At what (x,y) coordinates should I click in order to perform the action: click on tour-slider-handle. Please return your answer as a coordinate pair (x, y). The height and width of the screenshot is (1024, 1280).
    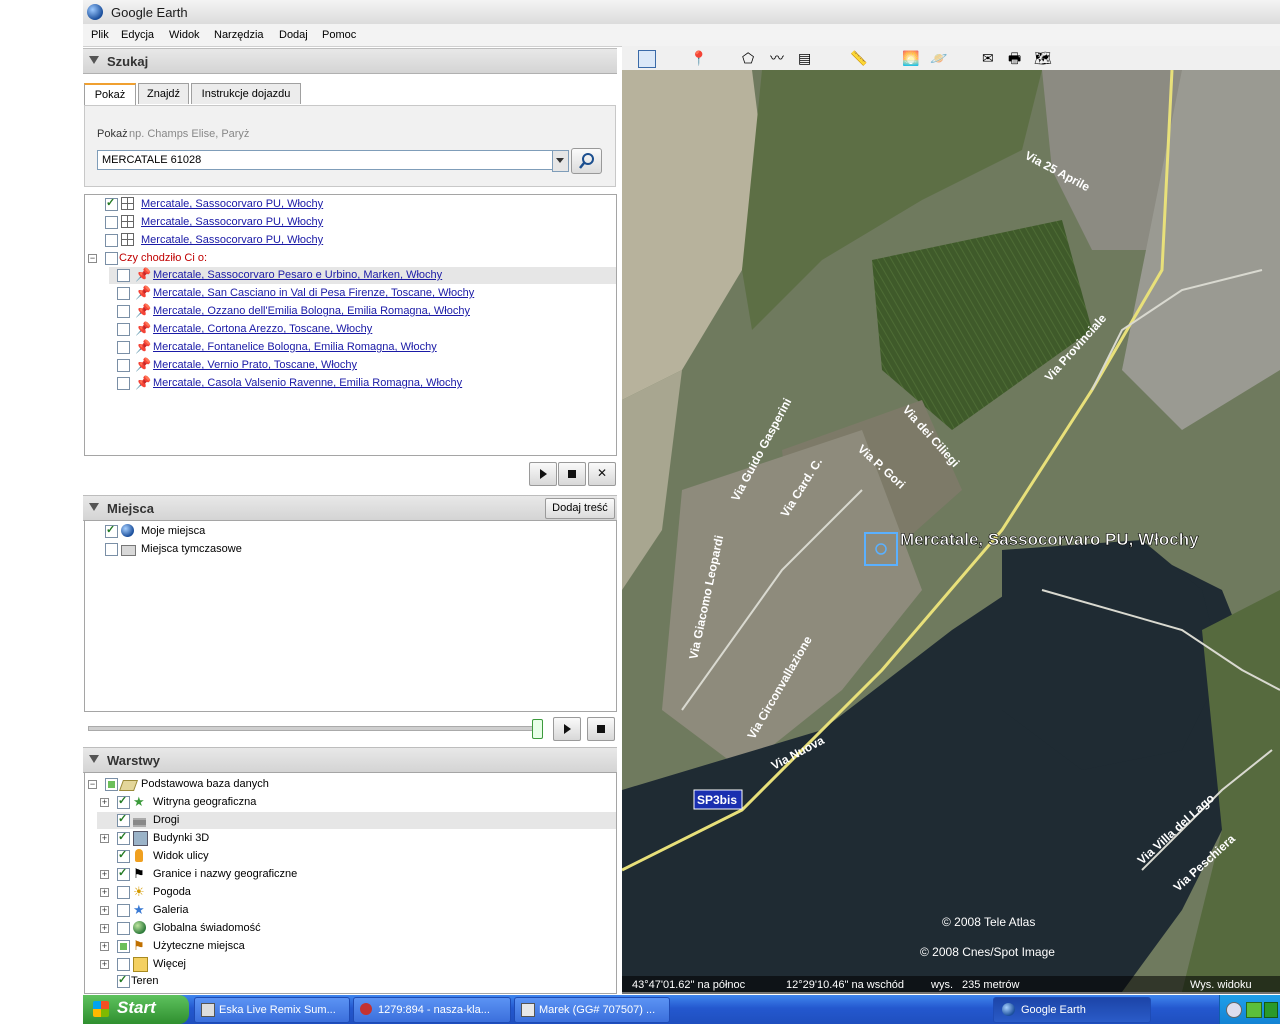
    Looking at the image, I should click on (537, 729).